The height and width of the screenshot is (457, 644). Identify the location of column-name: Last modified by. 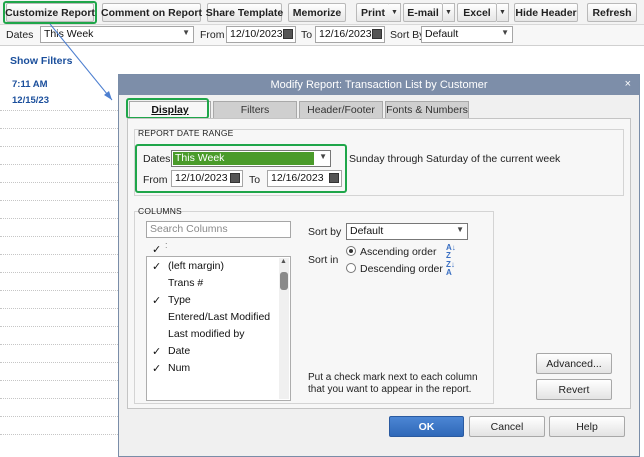
(206, 334).